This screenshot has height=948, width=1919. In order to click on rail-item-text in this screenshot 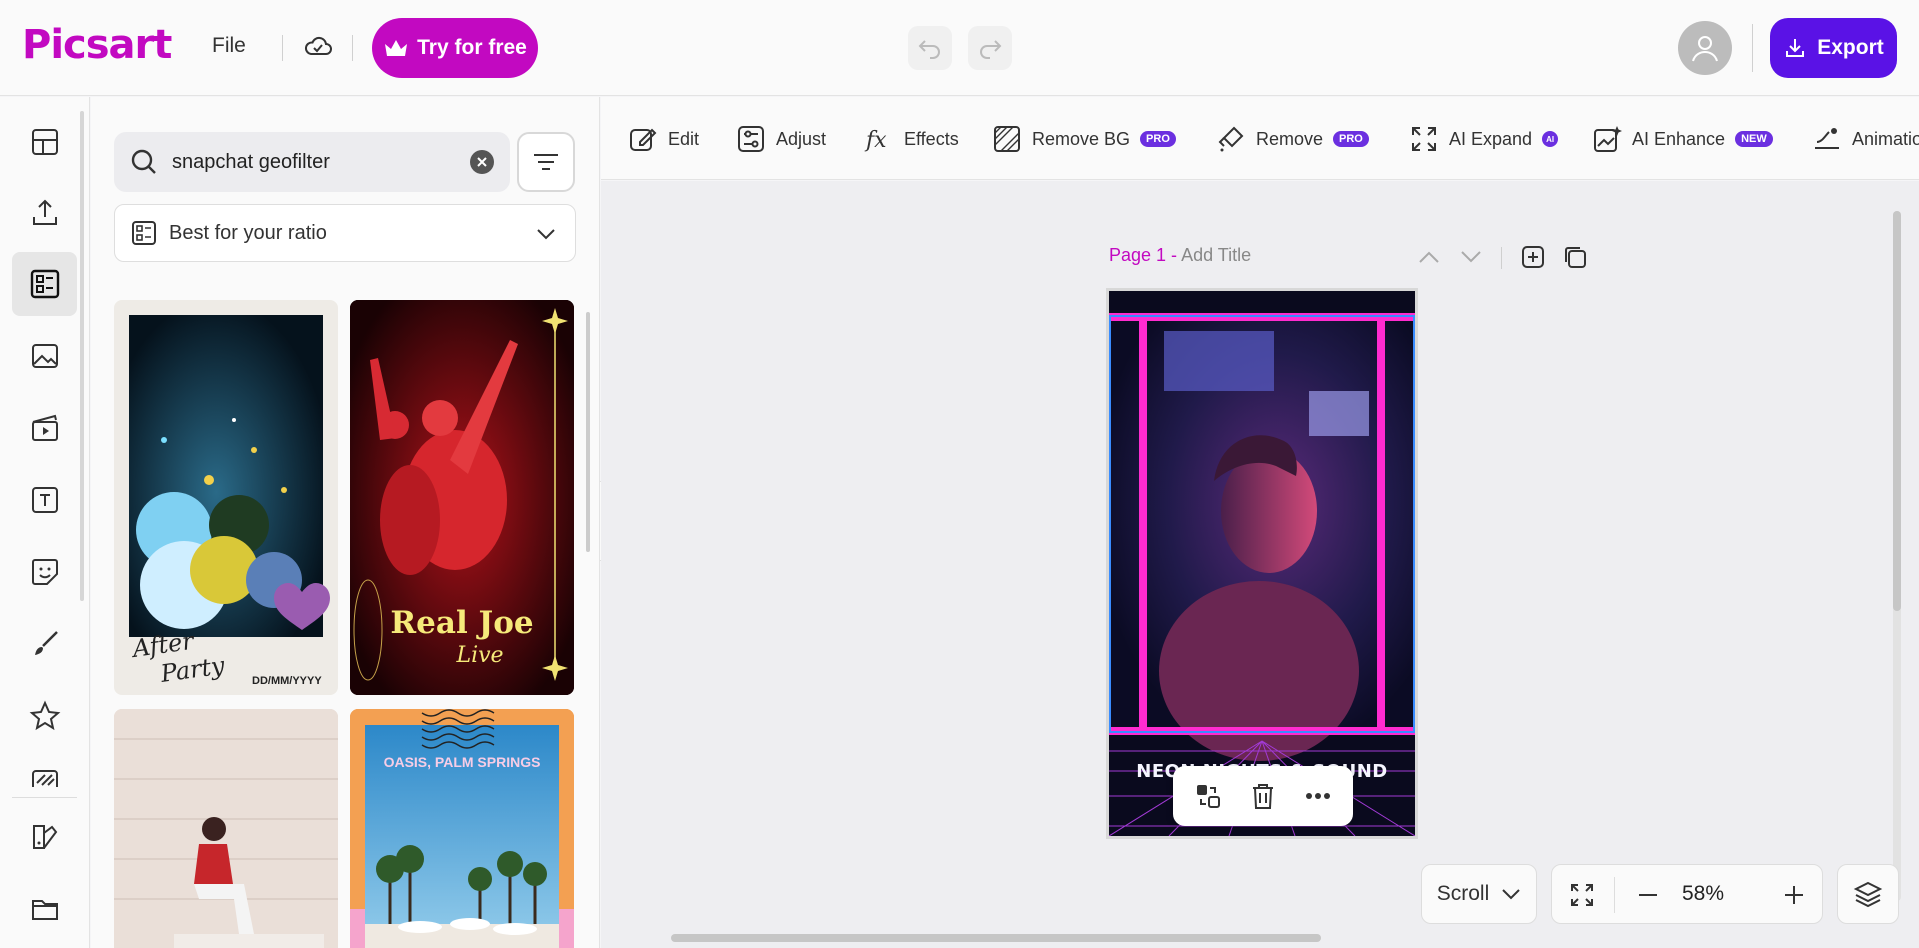, I will do `click(44, 500)`.